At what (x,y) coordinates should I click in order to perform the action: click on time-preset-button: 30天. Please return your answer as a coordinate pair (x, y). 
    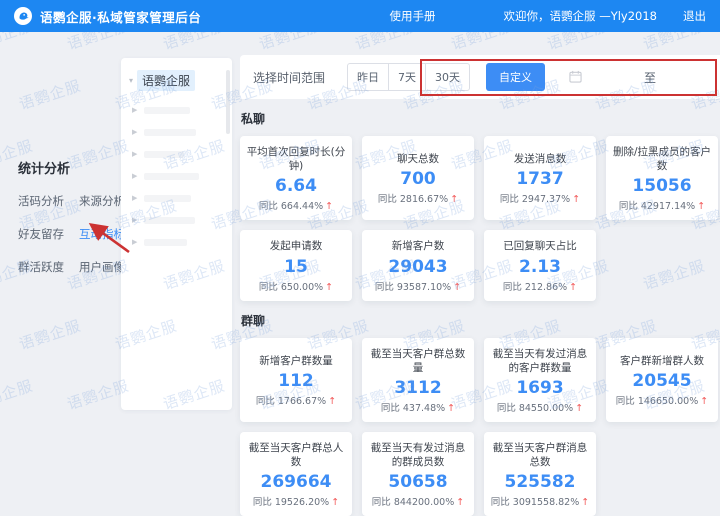
    Looking at the image, I should click on (448, 77).